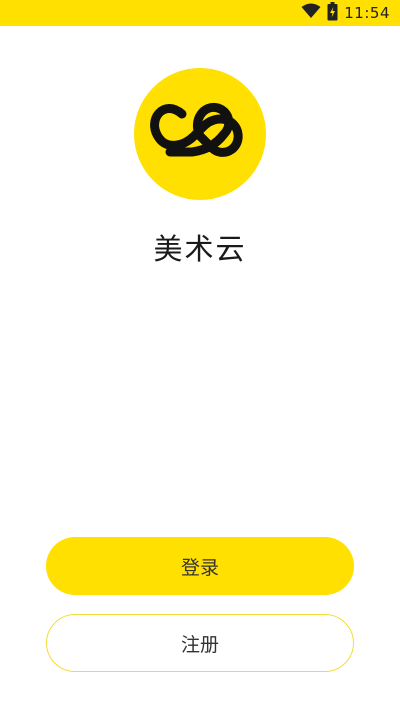 The width and height of the screenshot is (400, 712). Describe the element at coordinates (332, 13) in the screenshot. I see `battery-icon` at that location.